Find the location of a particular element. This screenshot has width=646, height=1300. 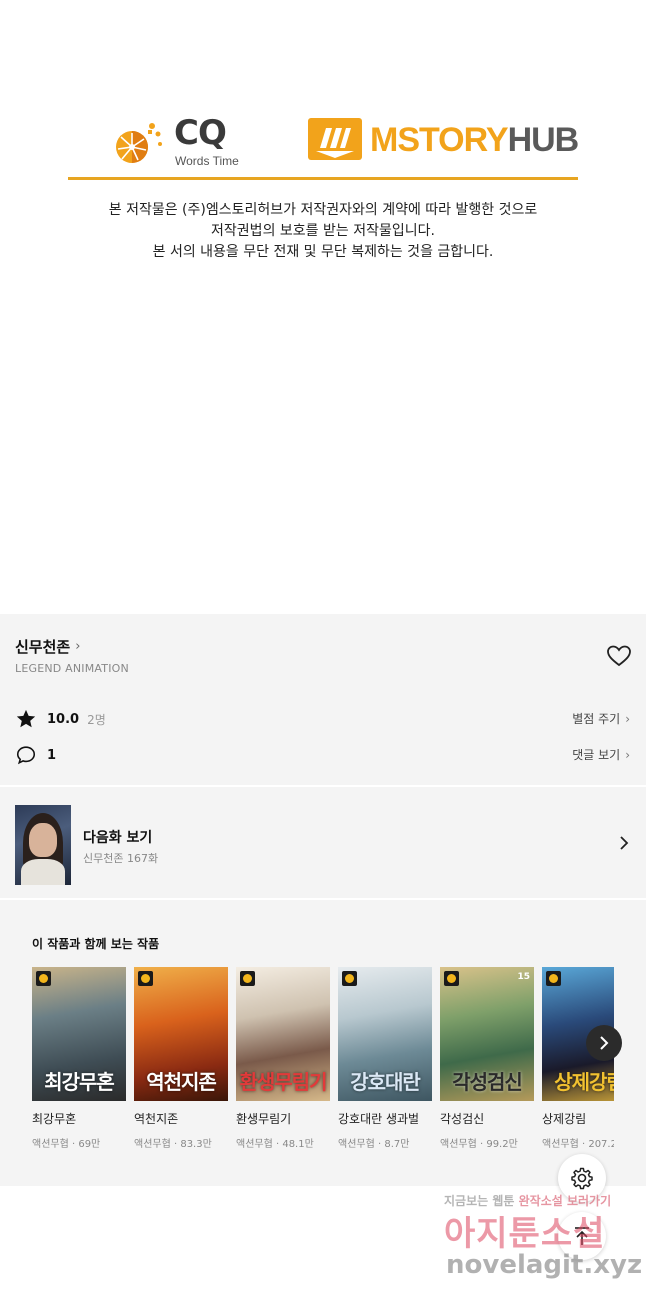

rec-item: 역천지존 역천지존 액션무협 · 83.3만 is located at coordinates (181, 1058).